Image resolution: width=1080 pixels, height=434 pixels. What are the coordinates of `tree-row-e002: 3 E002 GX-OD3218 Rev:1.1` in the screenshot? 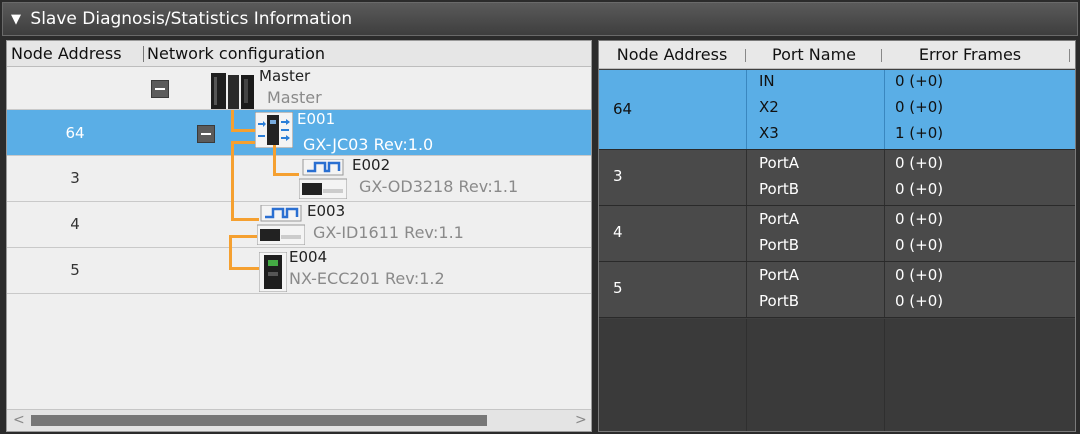 It's located at (299, 179).